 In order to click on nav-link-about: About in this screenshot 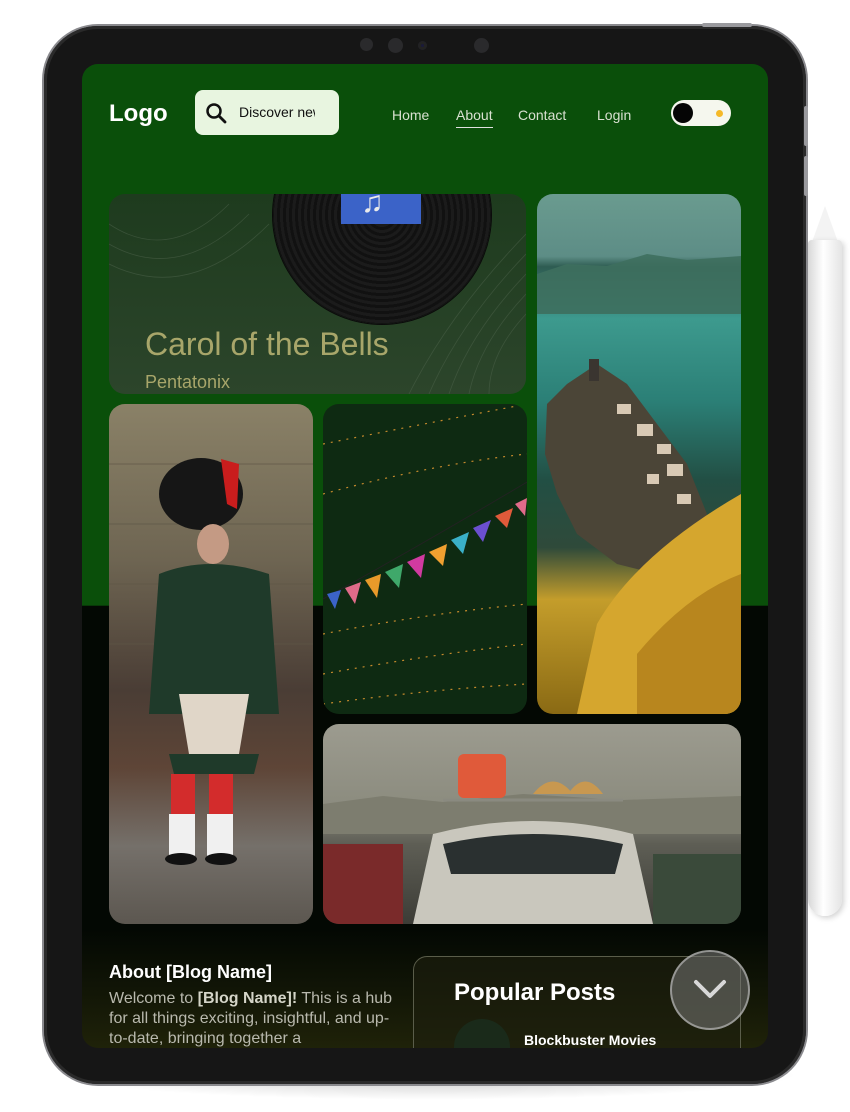, I will do `click(474, 117)`.